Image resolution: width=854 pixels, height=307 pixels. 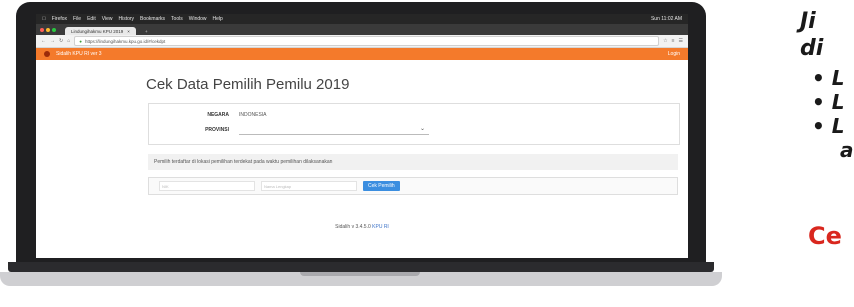 What do you see at coordinates (380, 227) in the screenshot?
I see `kpu-link: KPU RI` at bounding box center [380, 227].